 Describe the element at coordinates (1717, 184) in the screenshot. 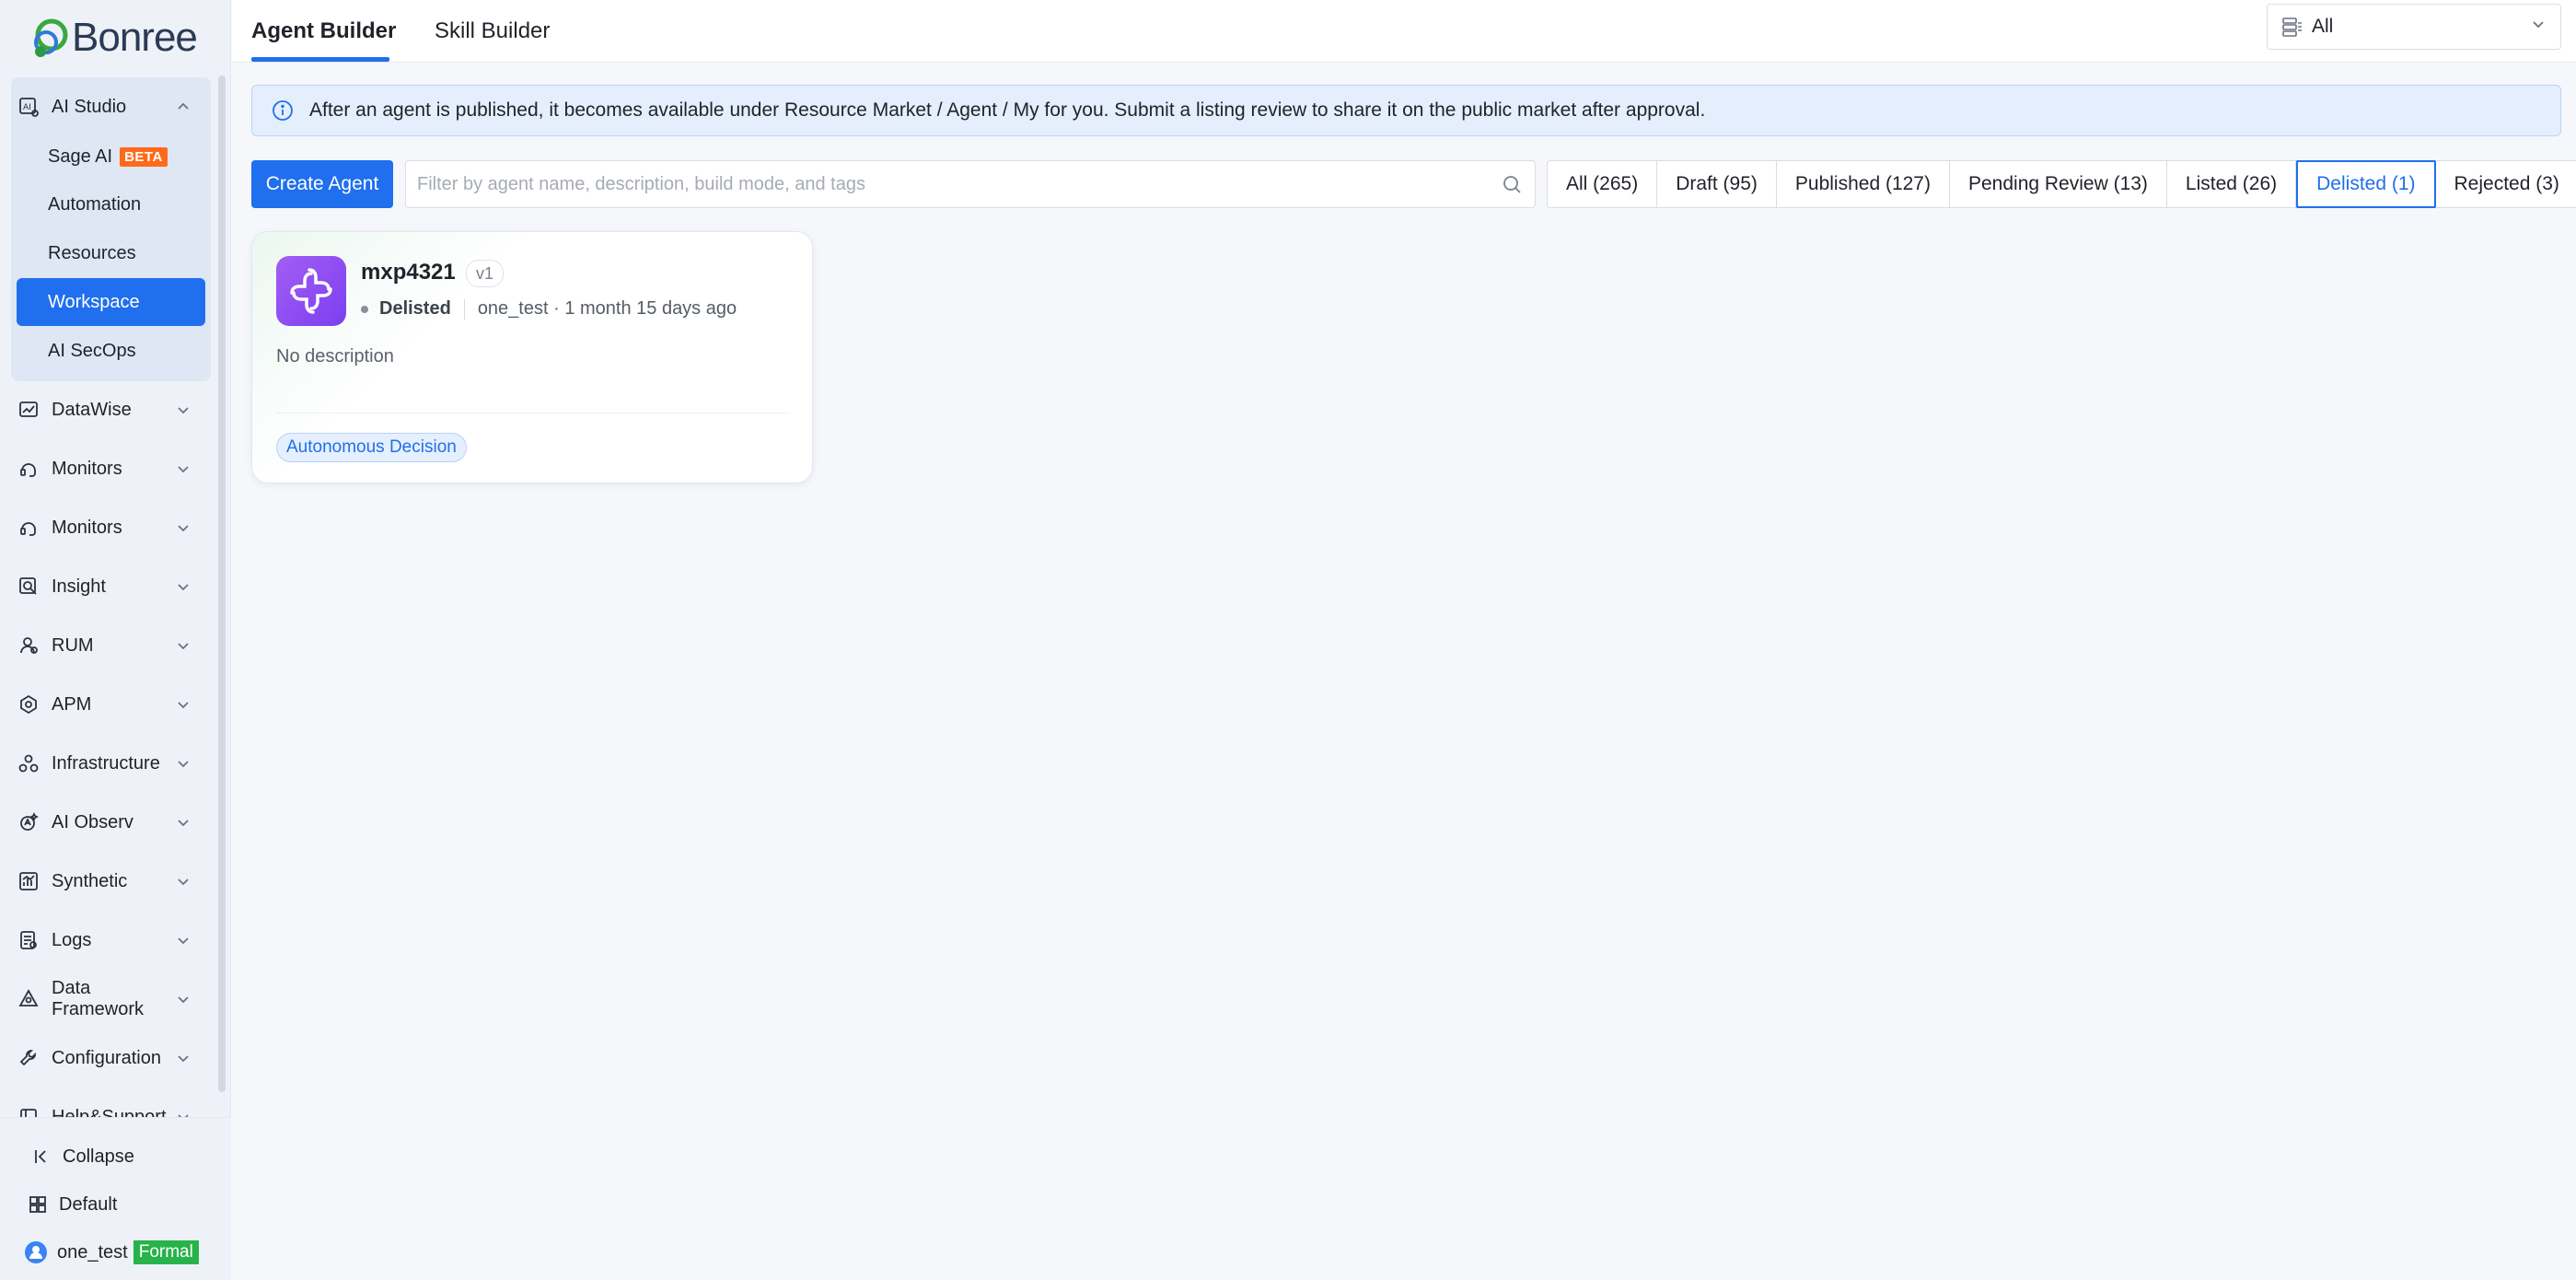

I see `filter-draft: Draft (95)` at that location.